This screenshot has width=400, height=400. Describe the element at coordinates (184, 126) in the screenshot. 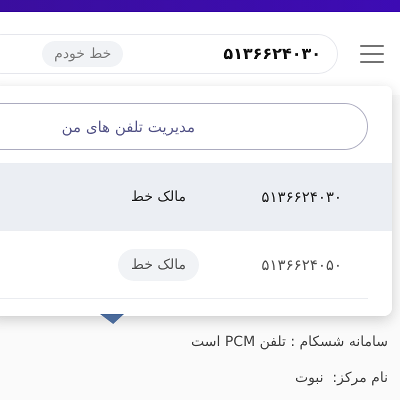

I see `manage-phones-button: مدیریت تلفن های من` at that location.